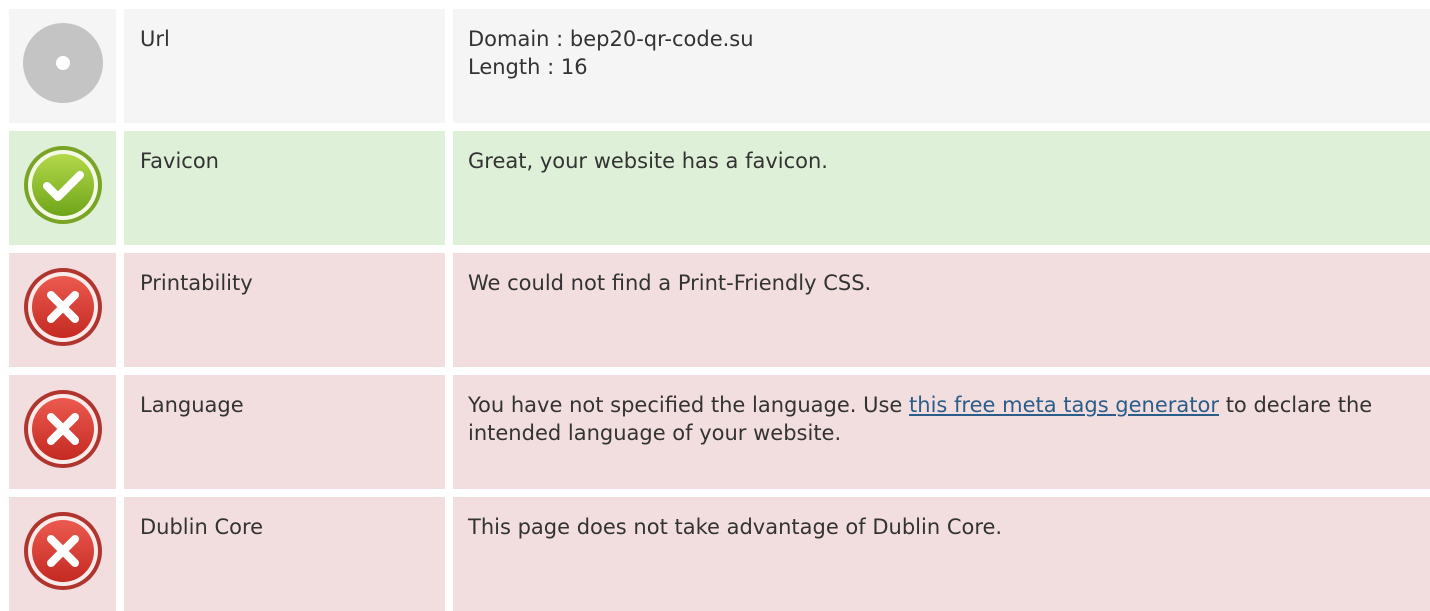 The height and width of the screenshot is (611, 1430). Describe the element at coordinates (1064, 405) in the screenshot. I see `meta-tags-generator-link: this free meta tags generator` at that location.